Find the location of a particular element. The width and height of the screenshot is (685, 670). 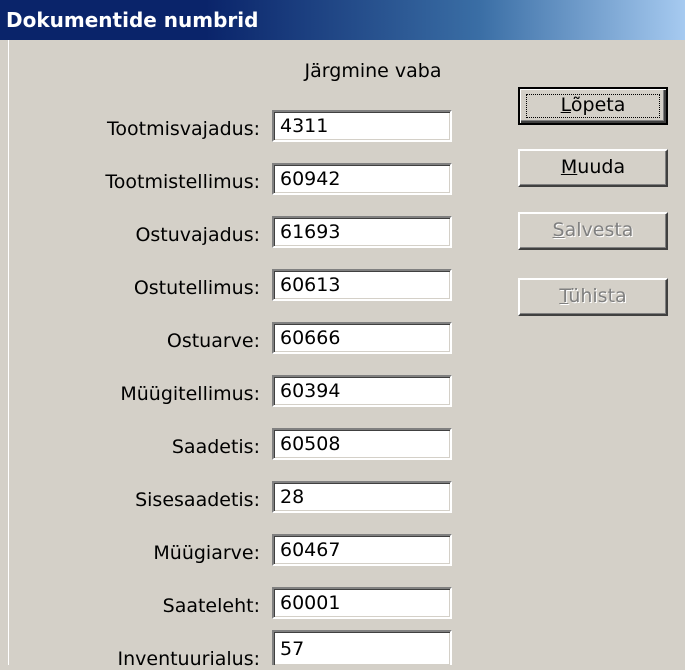

row-label-ostutellimus: Ostutellimus: is located at coordinates (196, 288).